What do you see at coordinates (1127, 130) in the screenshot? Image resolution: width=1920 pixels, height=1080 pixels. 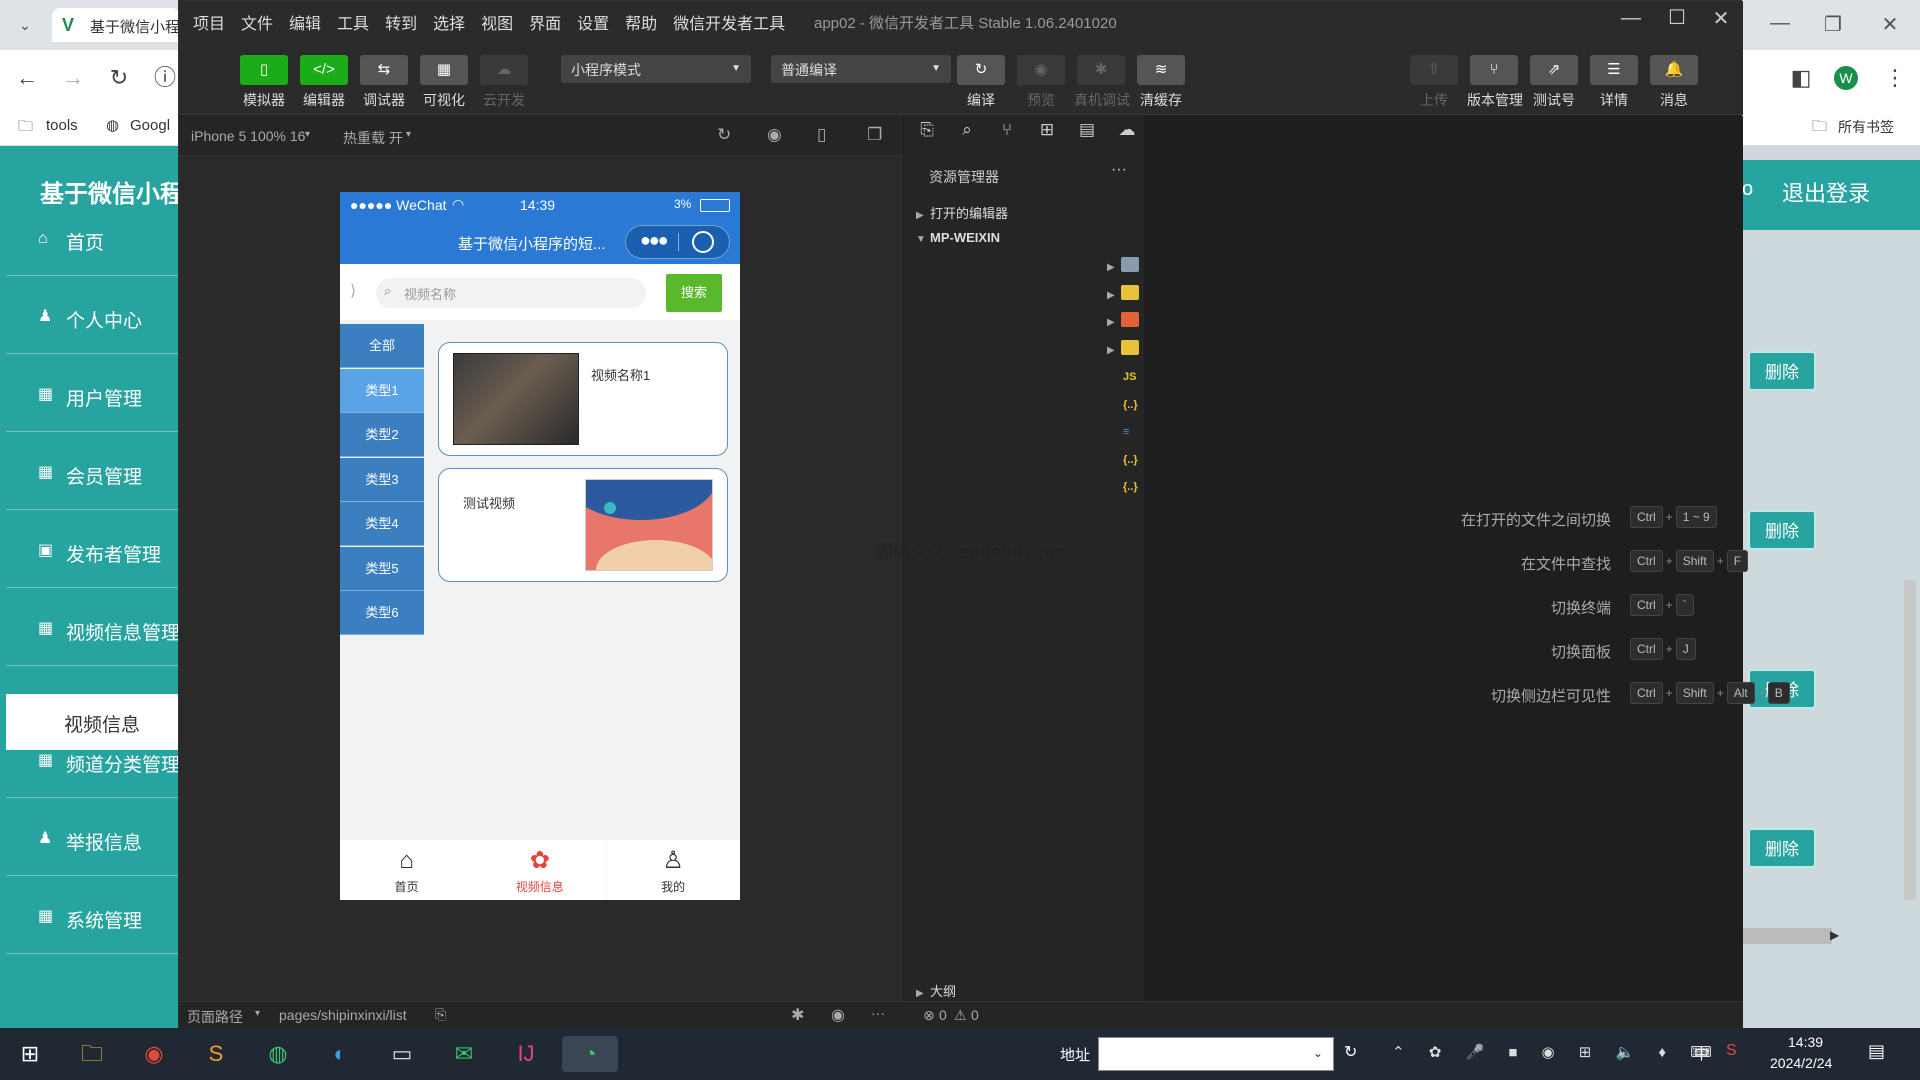 I see `cloud-icon: ☁` at bounding box center [1127, 130].